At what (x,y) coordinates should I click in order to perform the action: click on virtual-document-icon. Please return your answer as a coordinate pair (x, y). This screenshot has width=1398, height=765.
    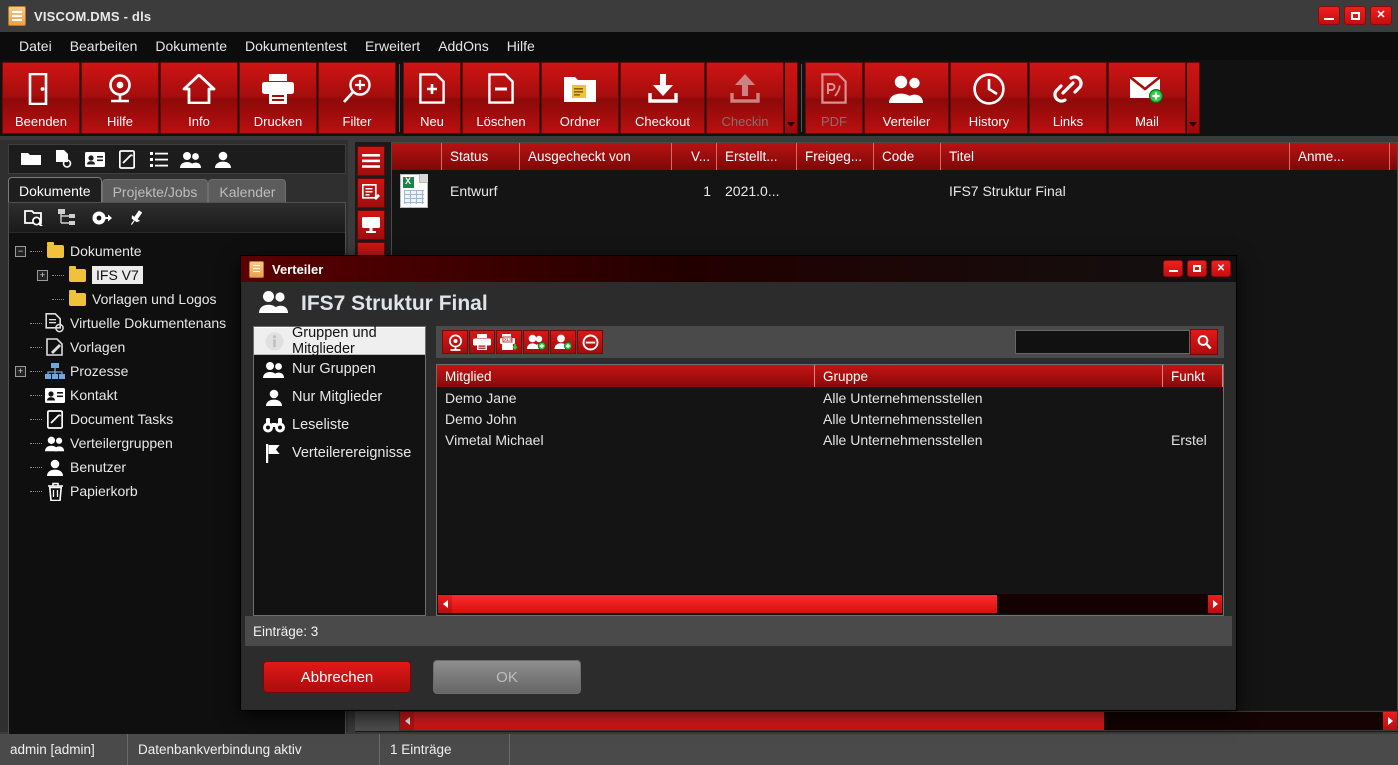
    Looking at the image, I should click on (63, 159).